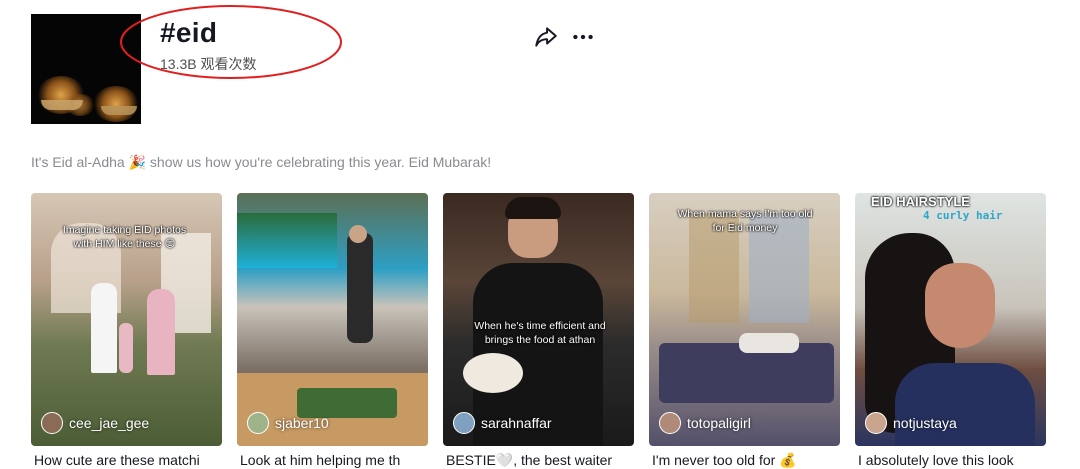 The width and height of the screenshot is (1080, 469). Describe the element at coordinates (953, 460) in the screenshot. I see `video-caption: I absolutely love this look` at that location.